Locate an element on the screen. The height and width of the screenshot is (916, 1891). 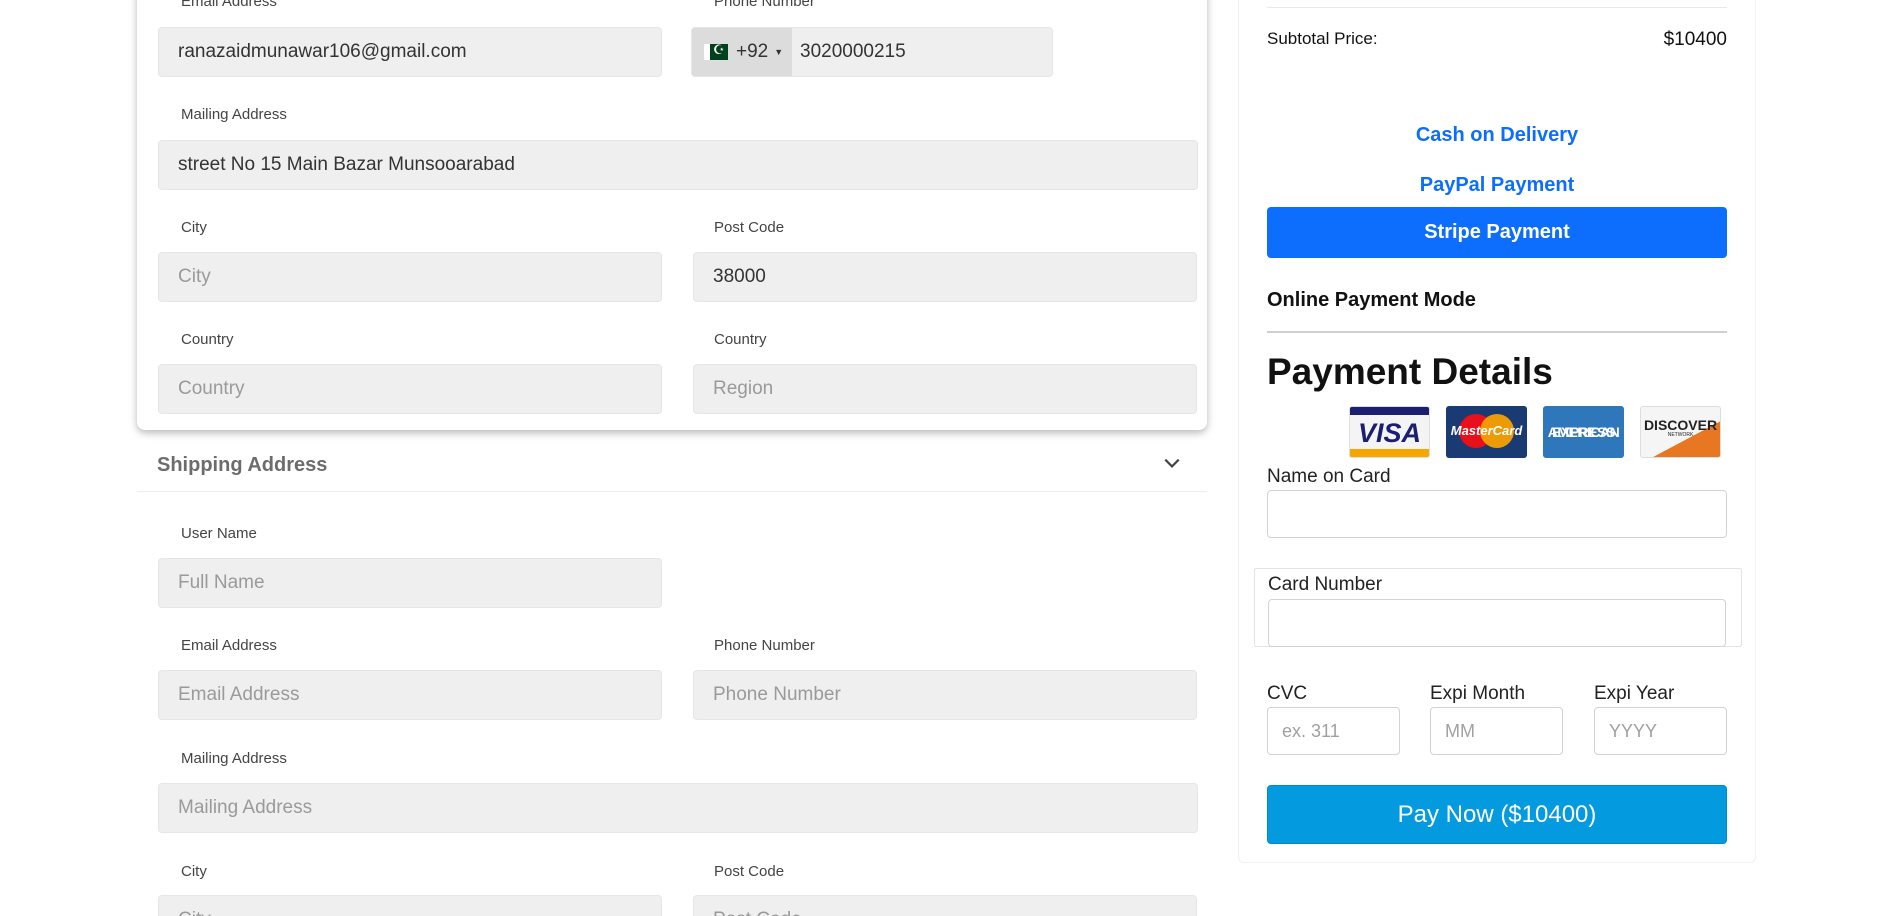
city-label: City is located at coordinates (194, 227).